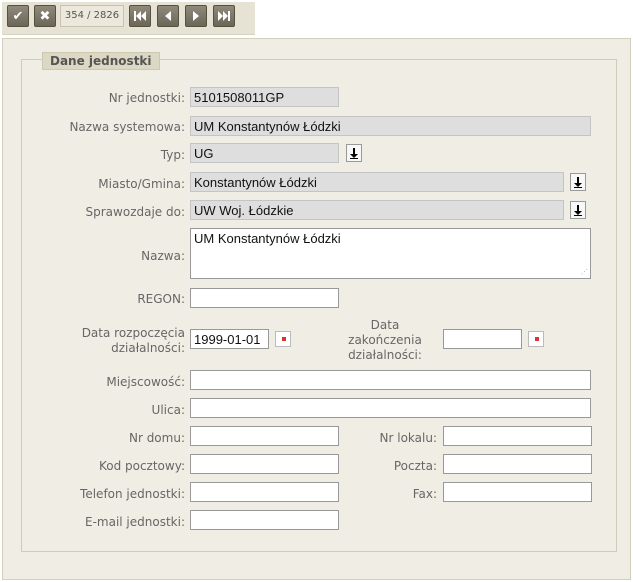  Describe the element at coordinates (385, 340) in the screenshot. I see `data-zakonczenia-label: Data zakończenia działalności:` at that location.